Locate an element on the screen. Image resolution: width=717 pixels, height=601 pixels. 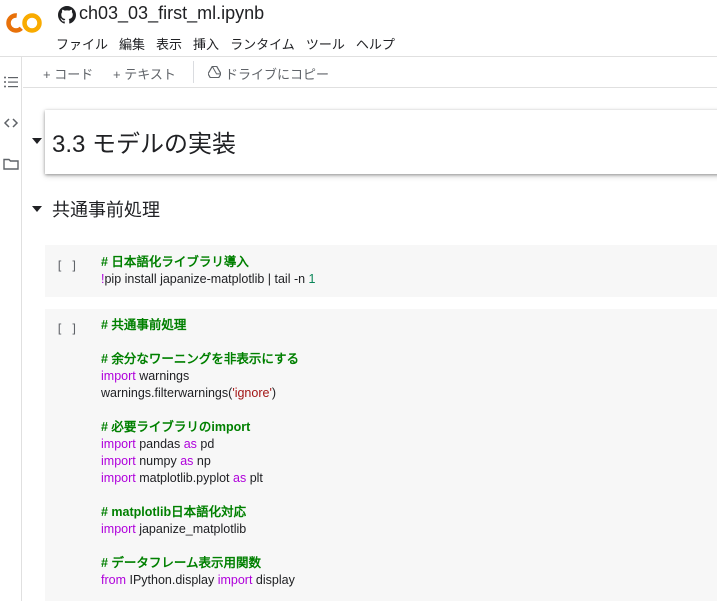
code-line: warnings.filterwarnings('ignore') is located at coordinates (200, 393).